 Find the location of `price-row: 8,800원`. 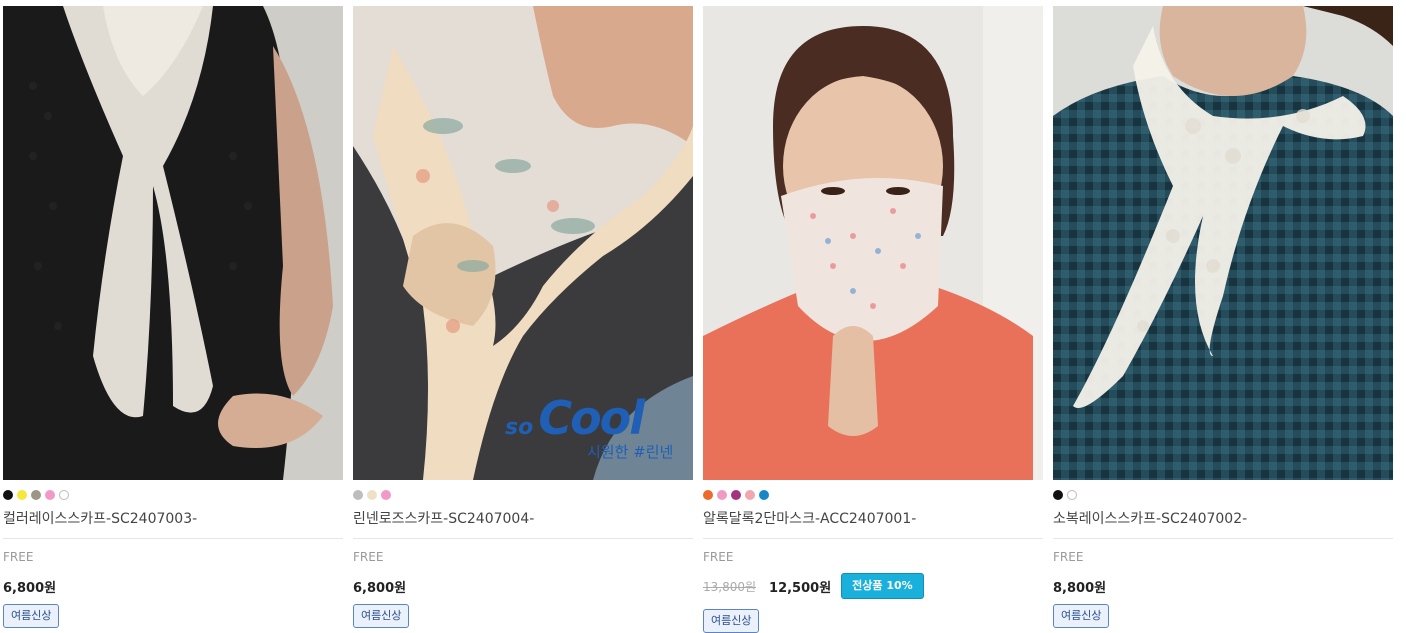

price-row: 8,800원 is located at coordinates (1223, 586).